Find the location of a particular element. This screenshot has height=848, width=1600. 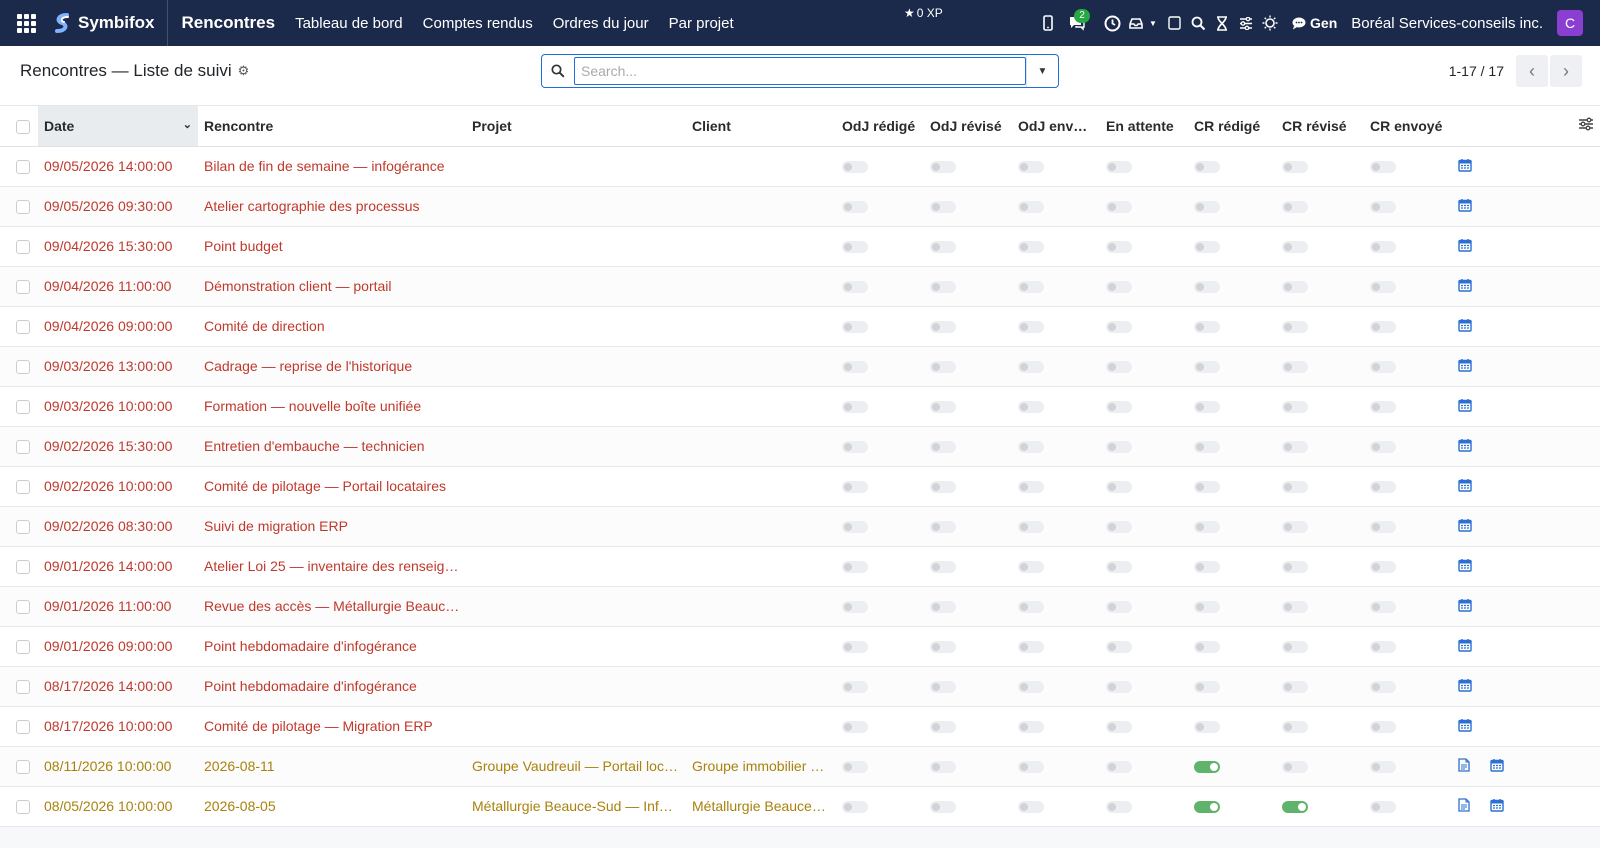

menu-item-ordres-du-jour: Ordres du jour is located at coordinates (601, 23).